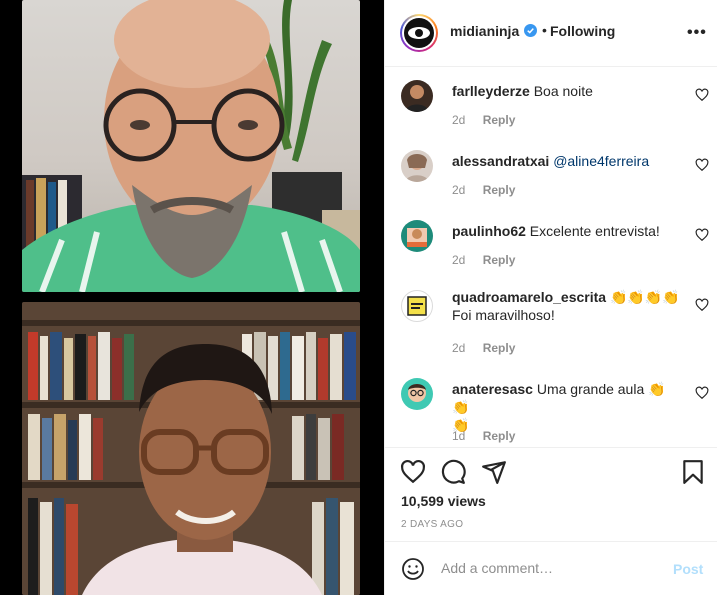  I want to click on comment-bubble-icon, so click(453, 472).